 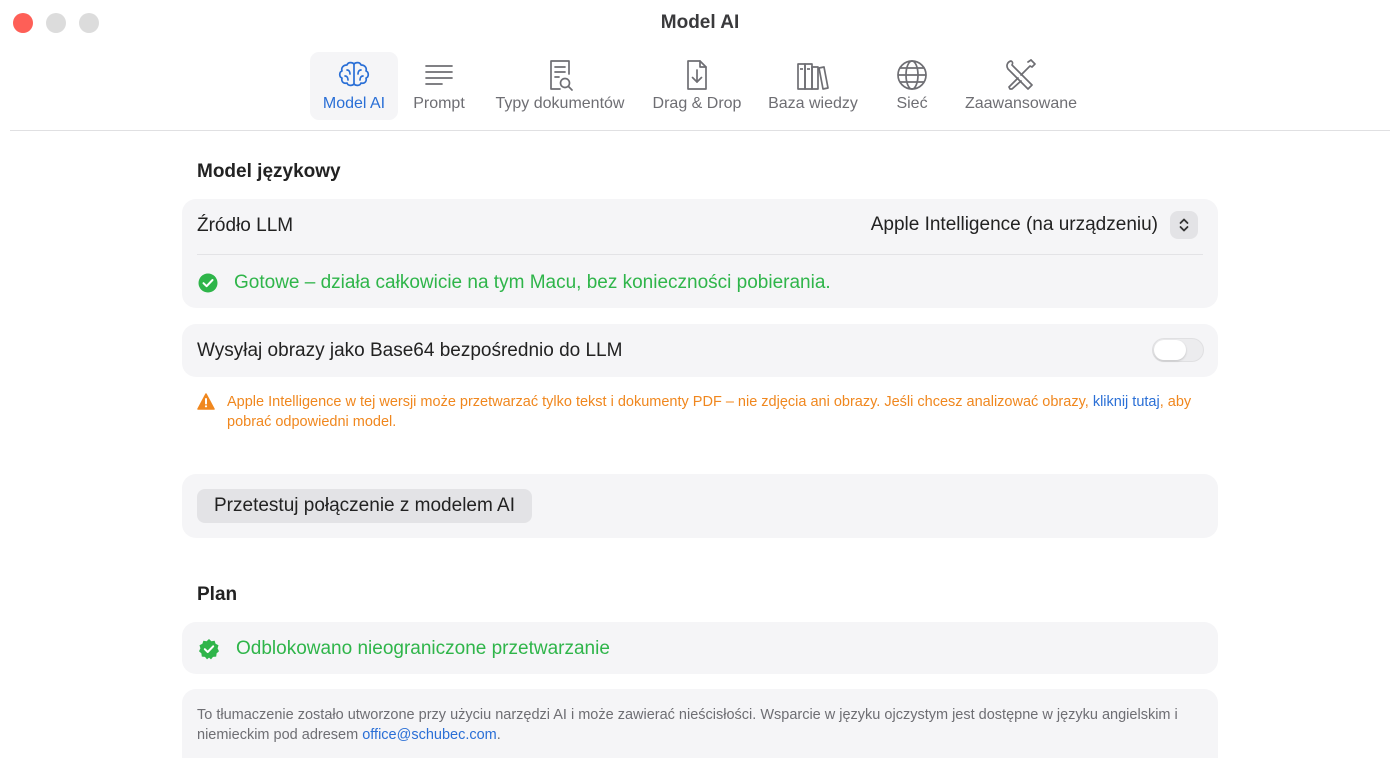 I want to click on tab-knowledge-base: Baza wiedzy, so click(x=813, y=86).